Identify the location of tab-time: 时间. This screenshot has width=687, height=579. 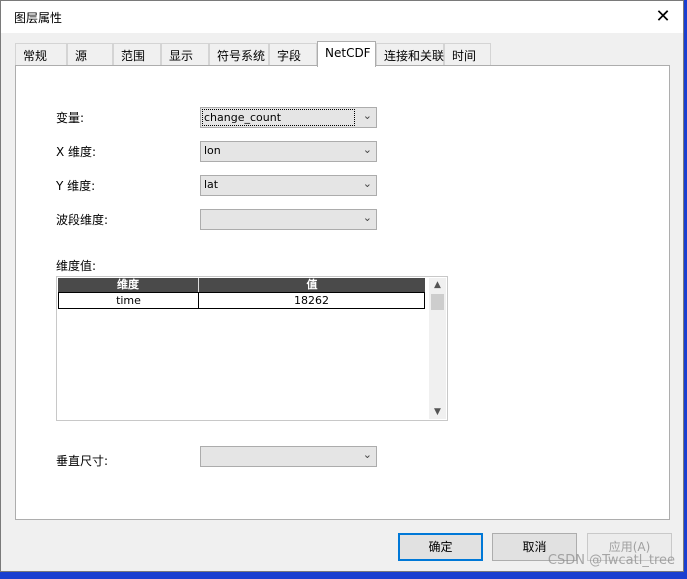
(467, 54).